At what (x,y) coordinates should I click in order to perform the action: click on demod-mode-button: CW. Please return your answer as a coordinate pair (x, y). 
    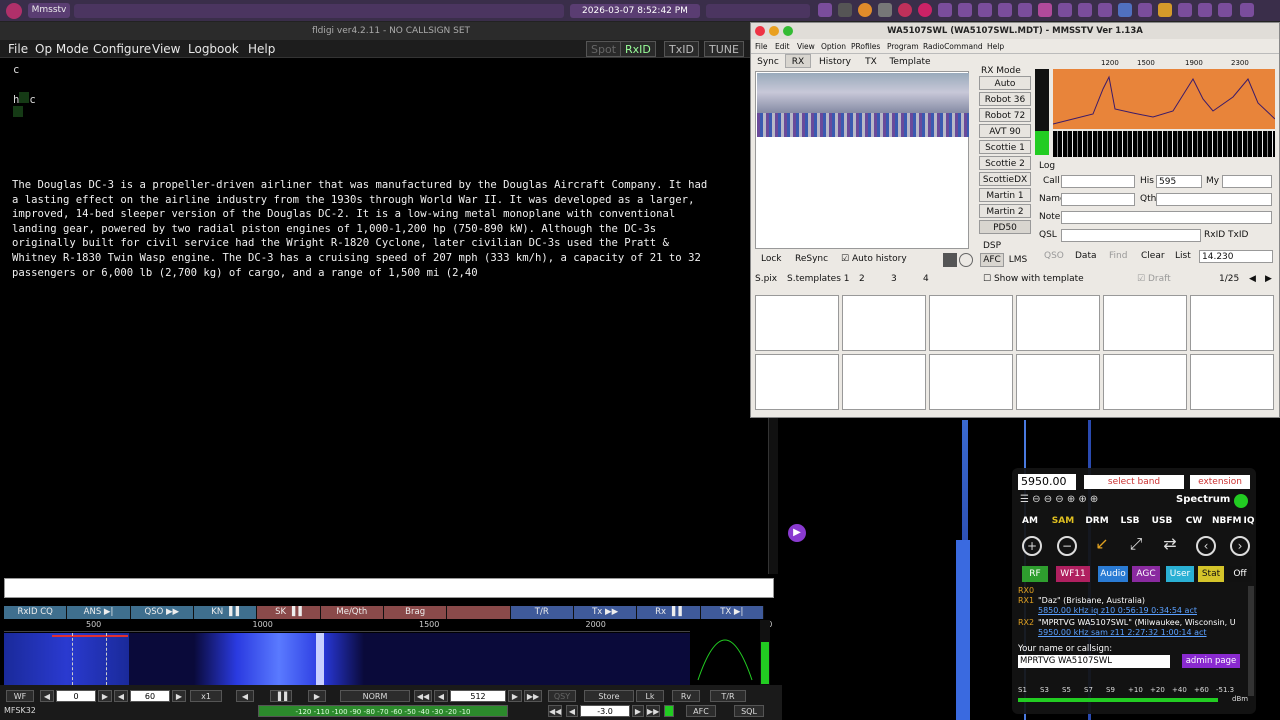
    Looking at the image, I should click on (1194, 521).